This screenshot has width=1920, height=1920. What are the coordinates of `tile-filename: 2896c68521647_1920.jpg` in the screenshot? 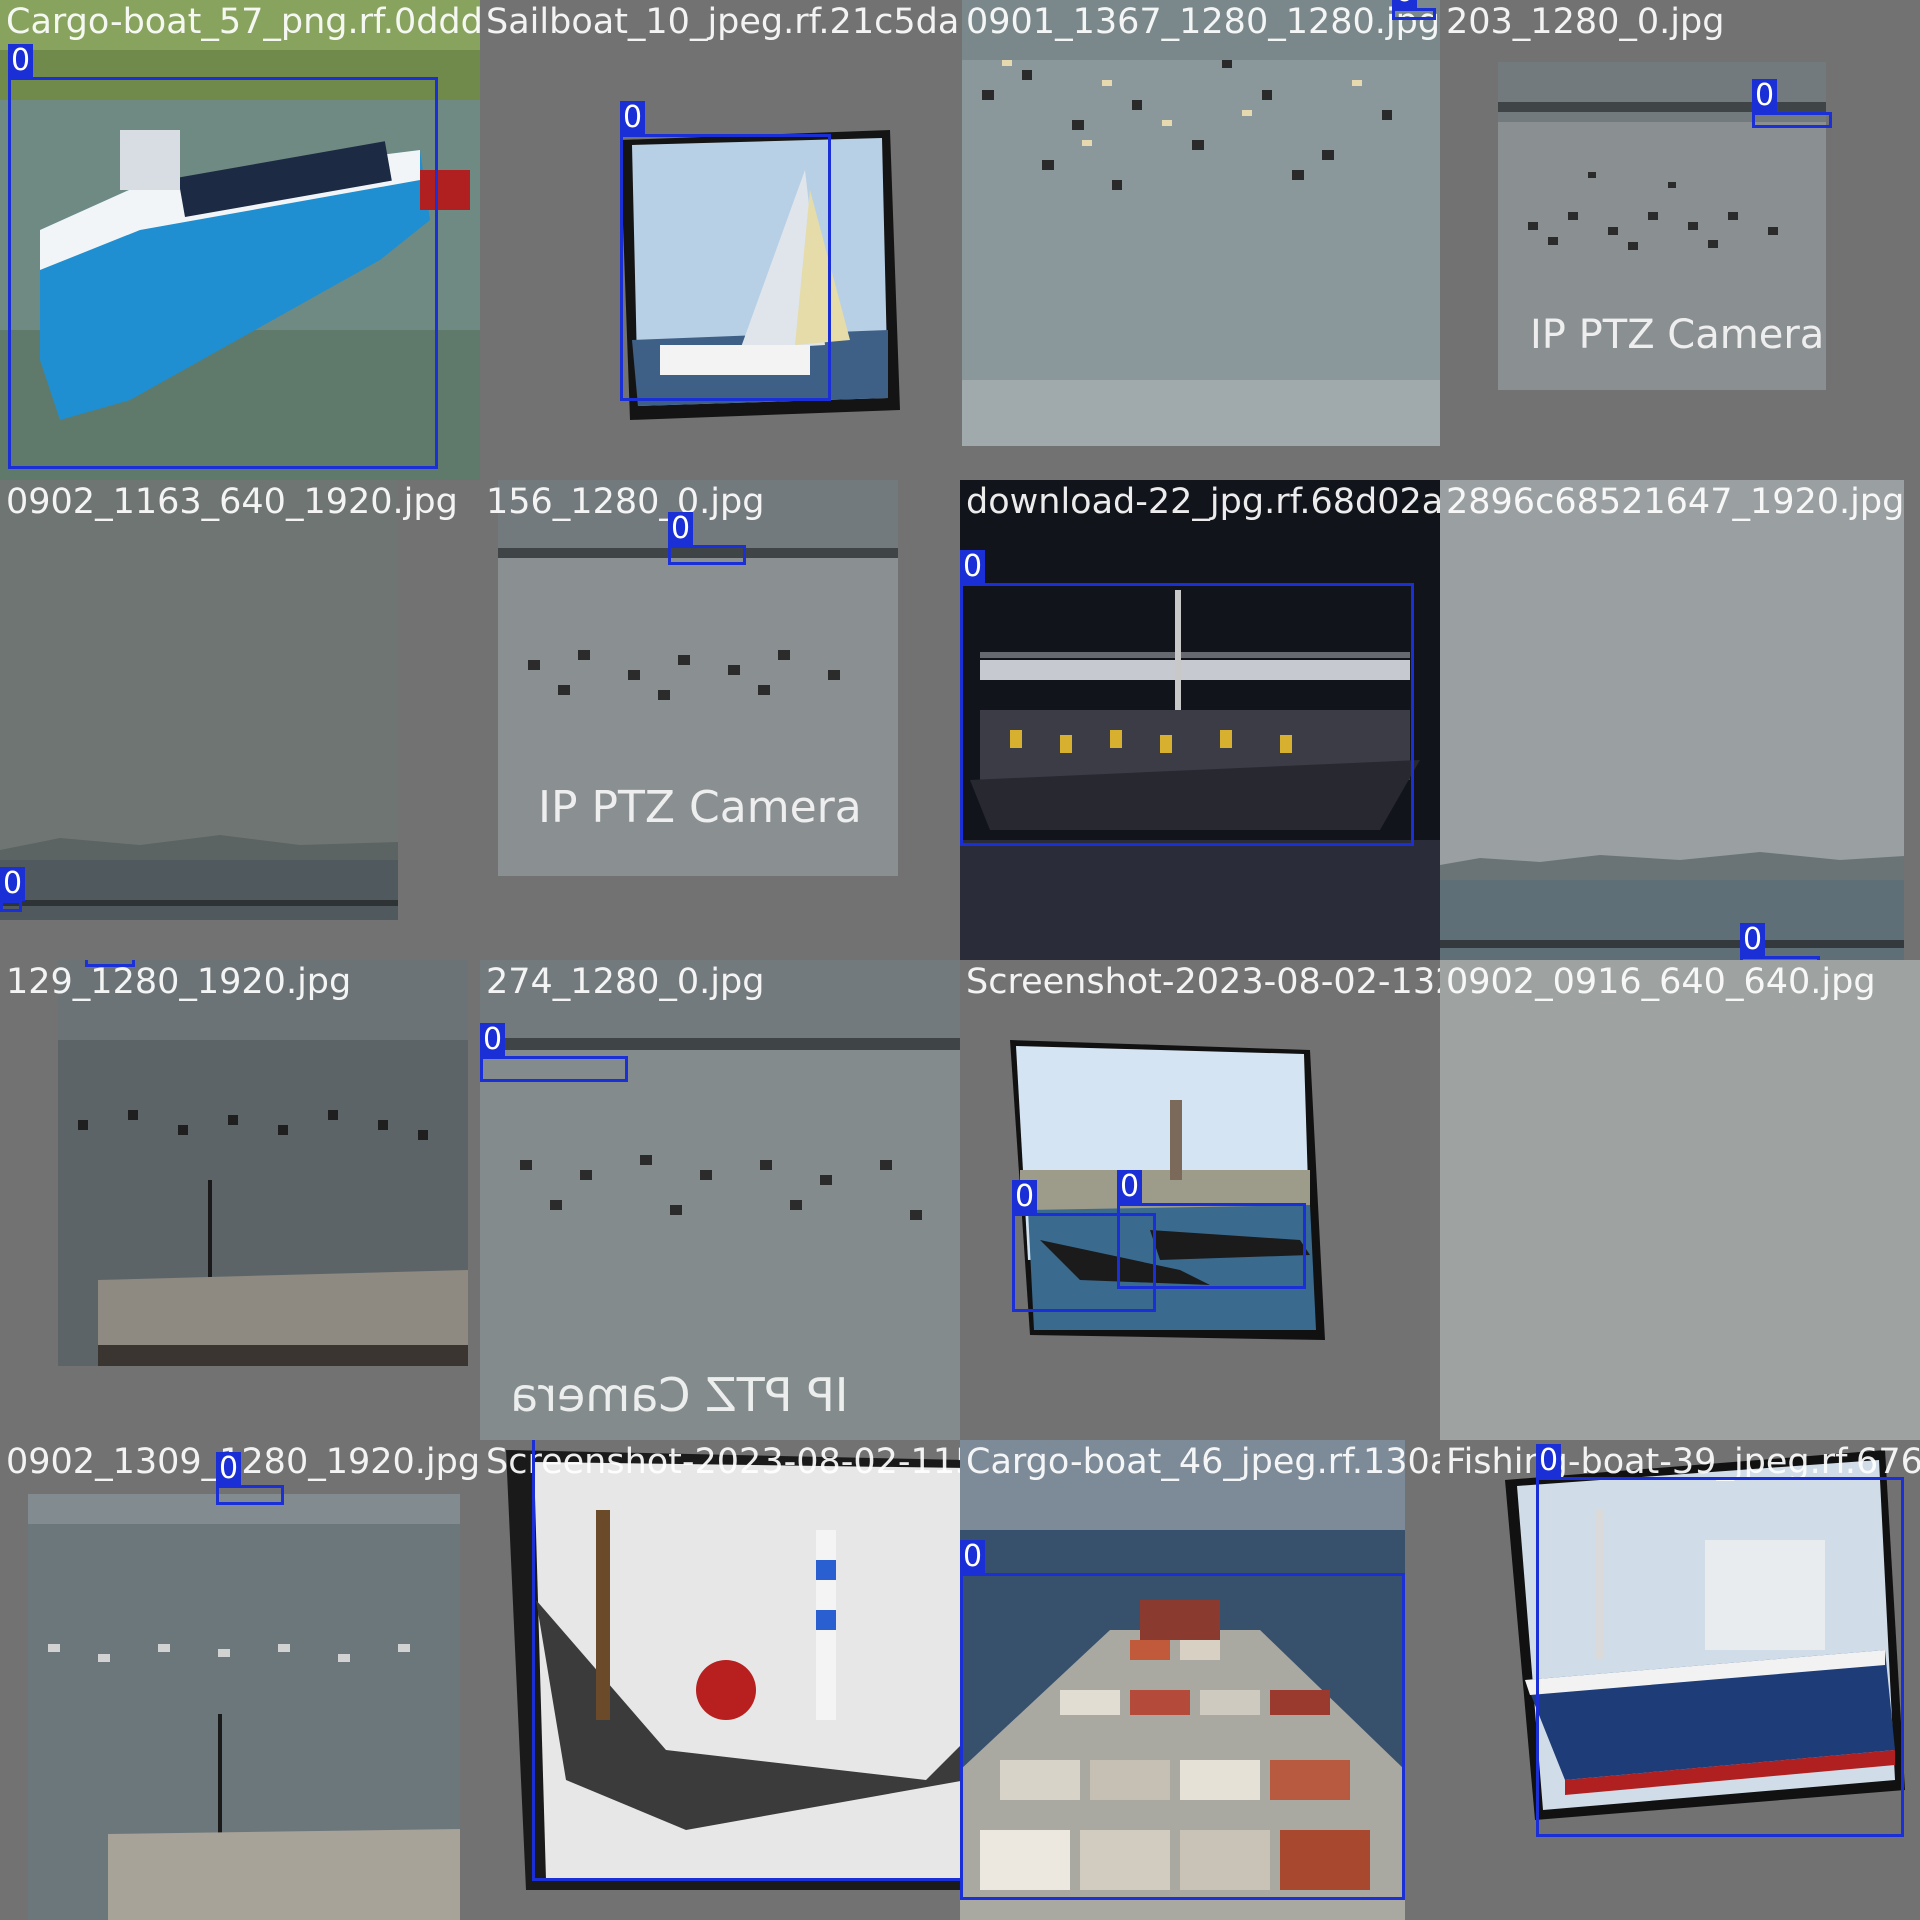 It's located at (1675, 502).